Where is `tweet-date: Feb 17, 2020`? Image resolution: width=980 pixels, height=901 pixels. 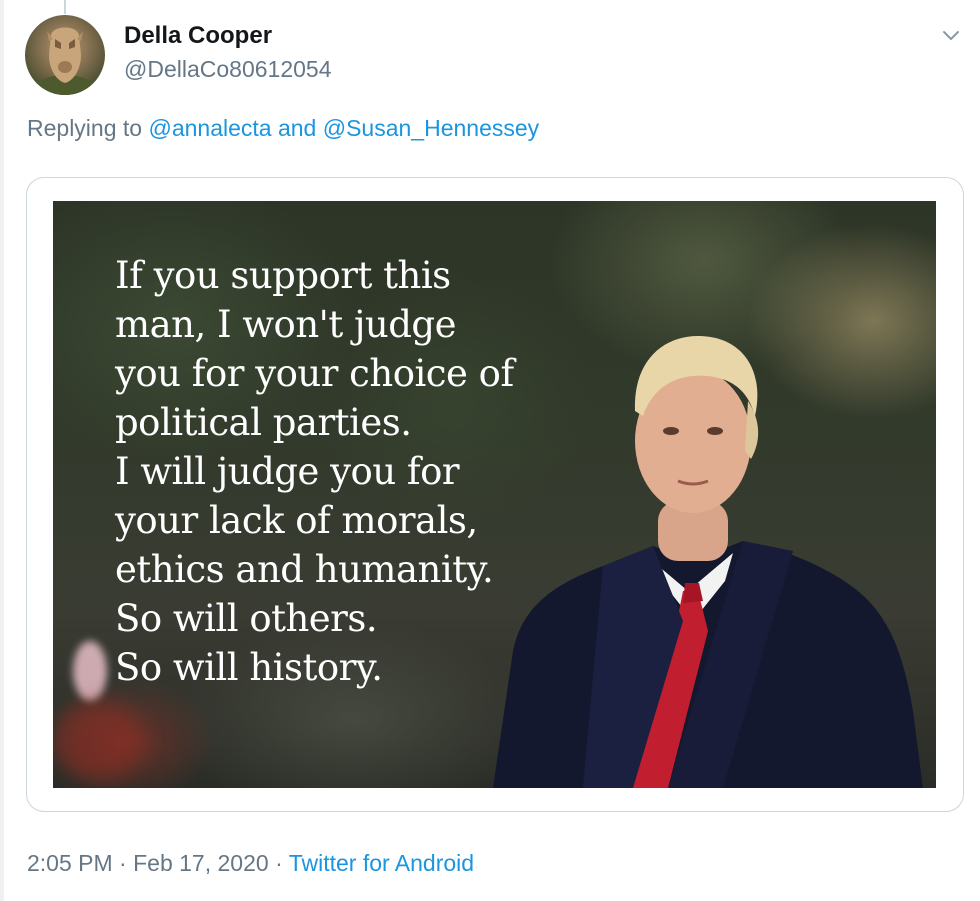
tweet-date: Feb 17, 2020 is located at coordinates (201, 863).